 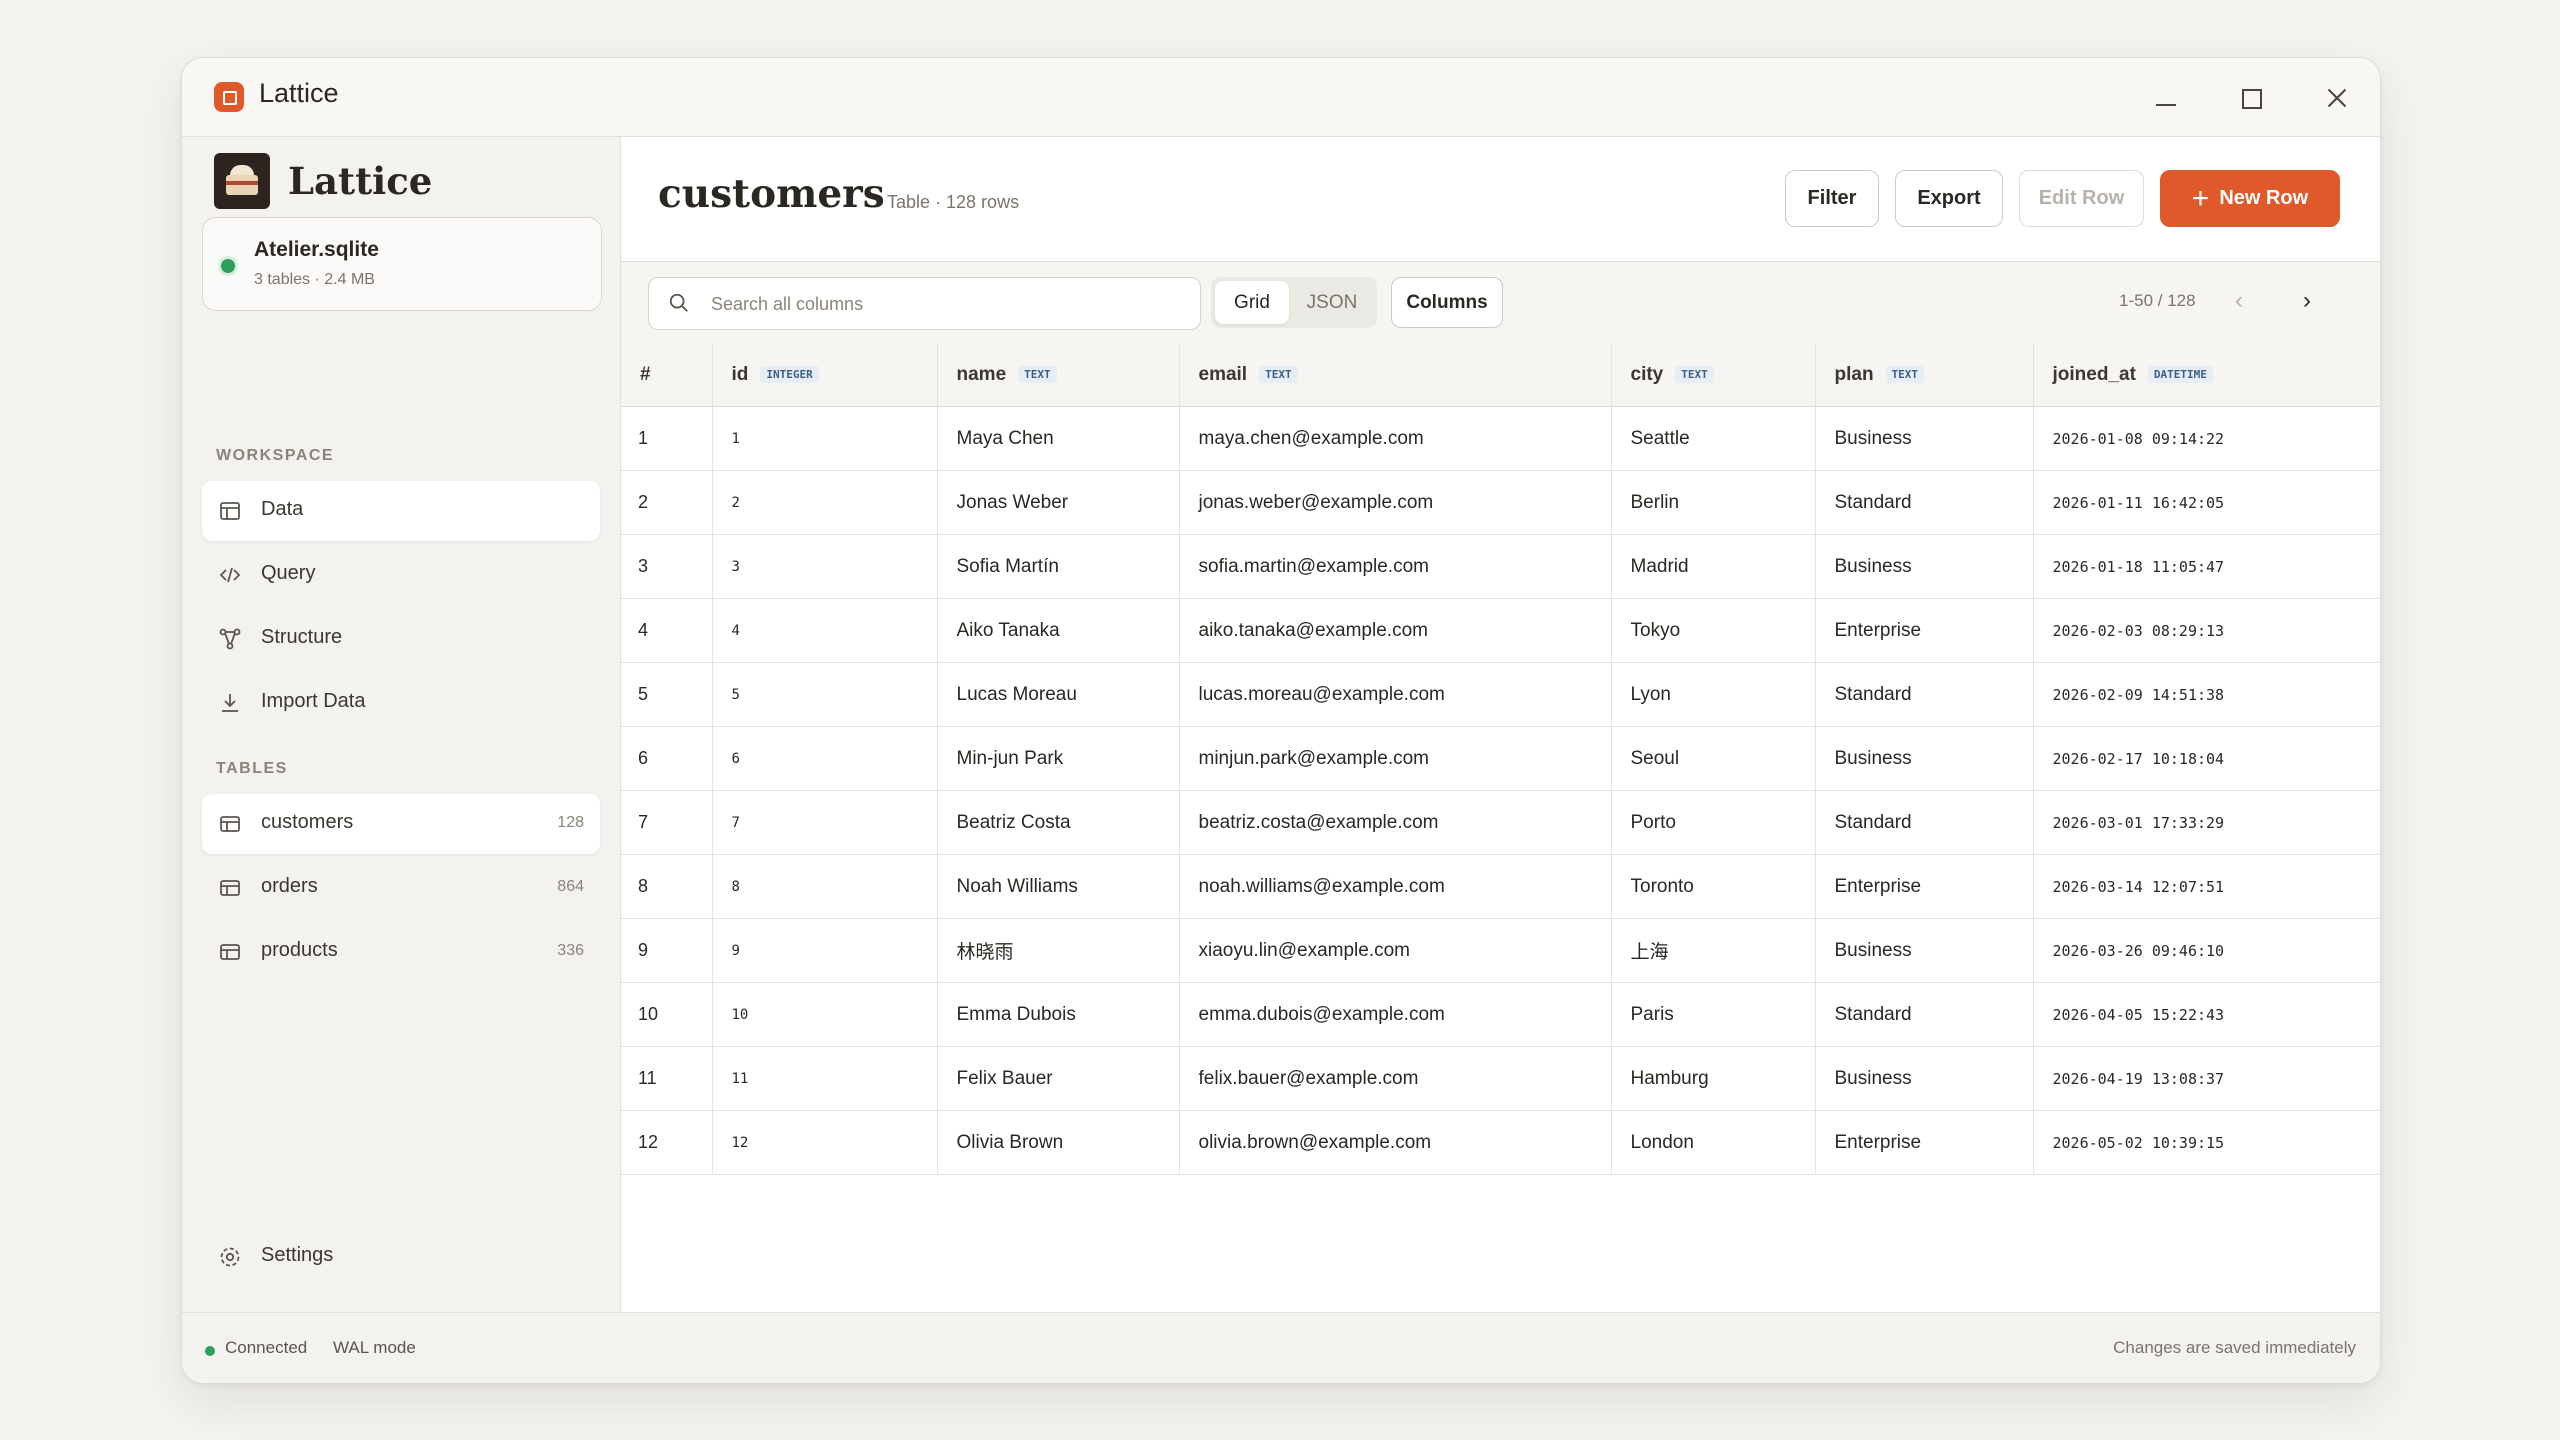 What do you see at coordinates (2206, 630) in the screenshot?
I see `cell-joined-at: 2026-02-03 08:29:13` at bounding box center [2206, 630].